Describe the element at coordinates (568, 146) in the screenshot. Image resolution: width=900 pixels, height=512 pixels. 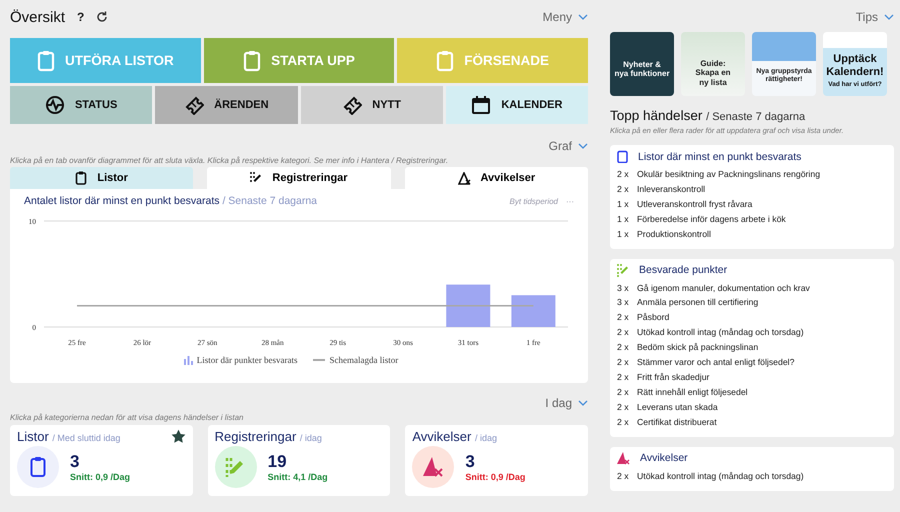
I see `graph-dropdown: Graf` at that location.